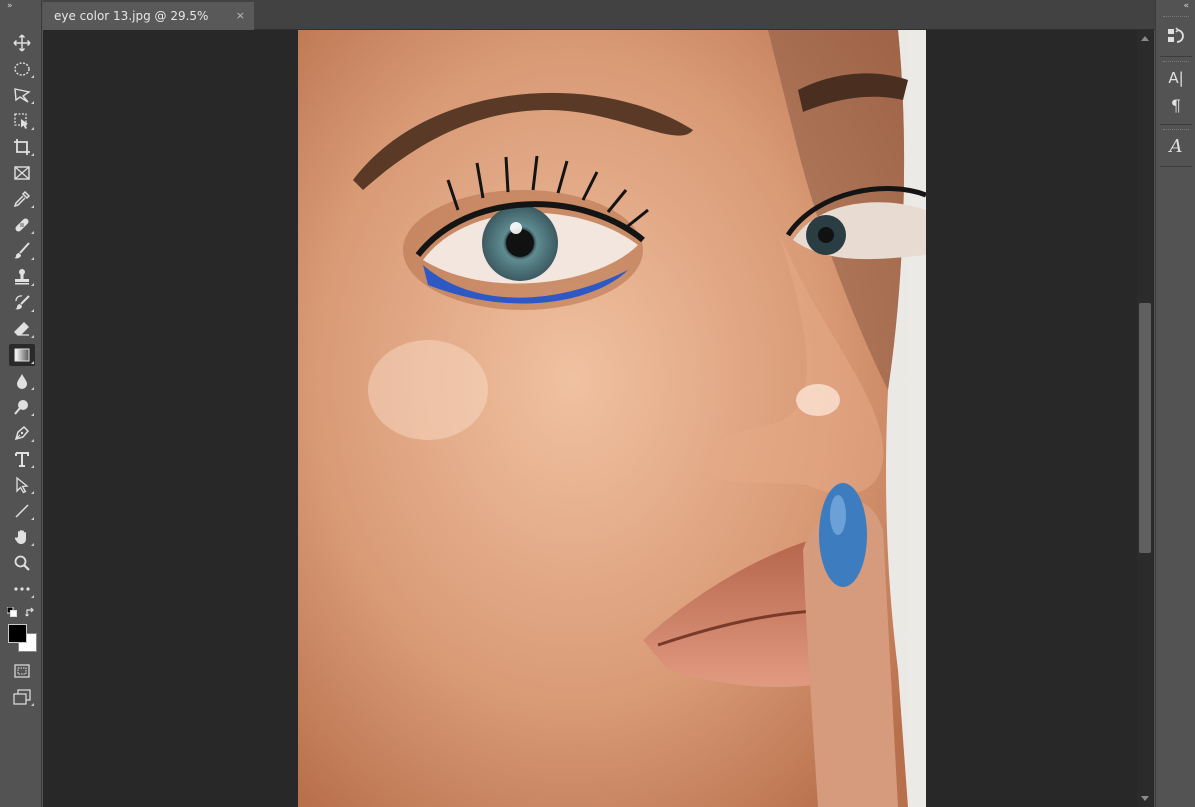  I want to click on path-select-icon, so click(22, 485).